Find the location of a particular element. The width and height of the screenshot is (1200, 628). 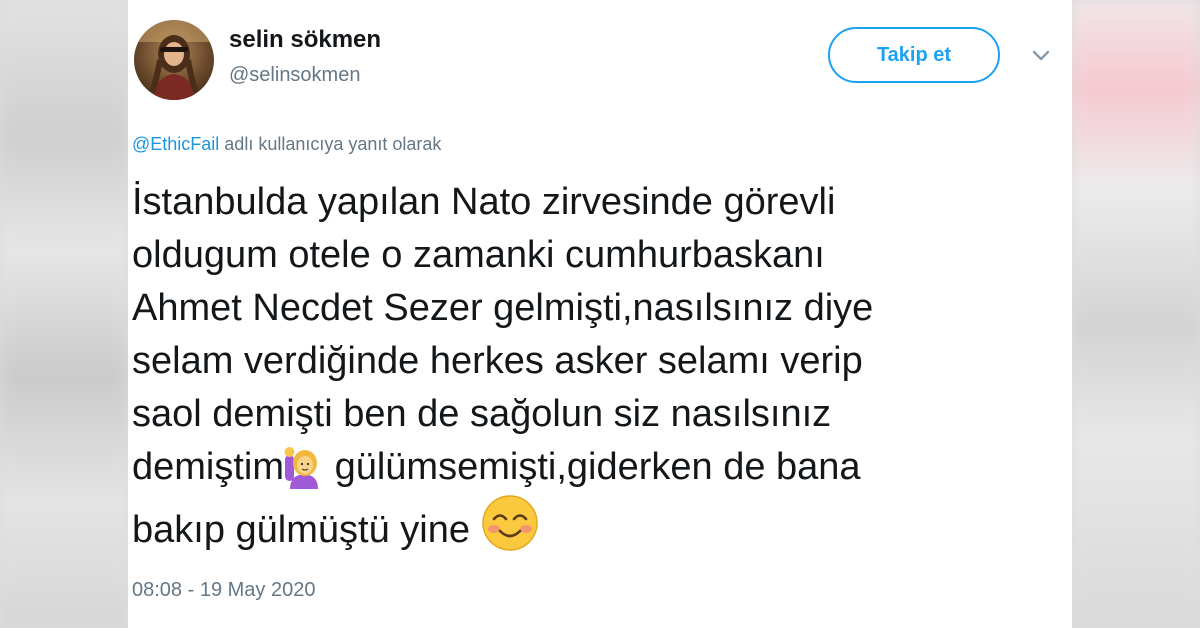

reply-mention-link: @EthicFail is located at coordinates (175, 144).